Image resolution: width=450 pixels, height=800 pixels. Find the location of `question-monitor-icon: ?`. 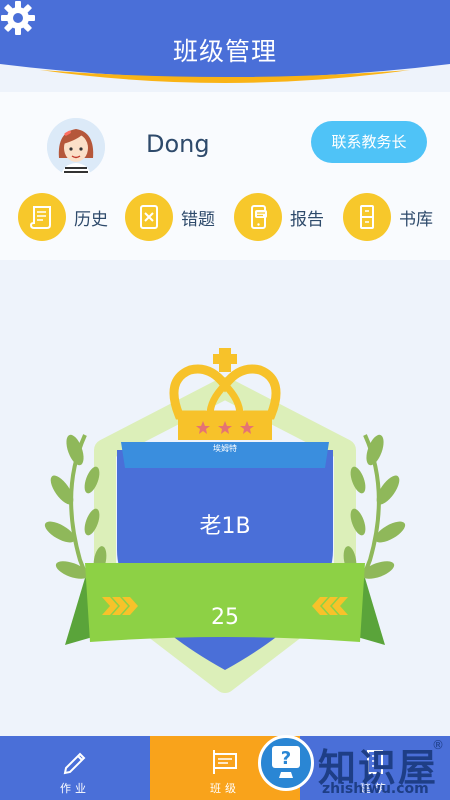

question-monitor-icon: ? is located at coordinates (286, 762).